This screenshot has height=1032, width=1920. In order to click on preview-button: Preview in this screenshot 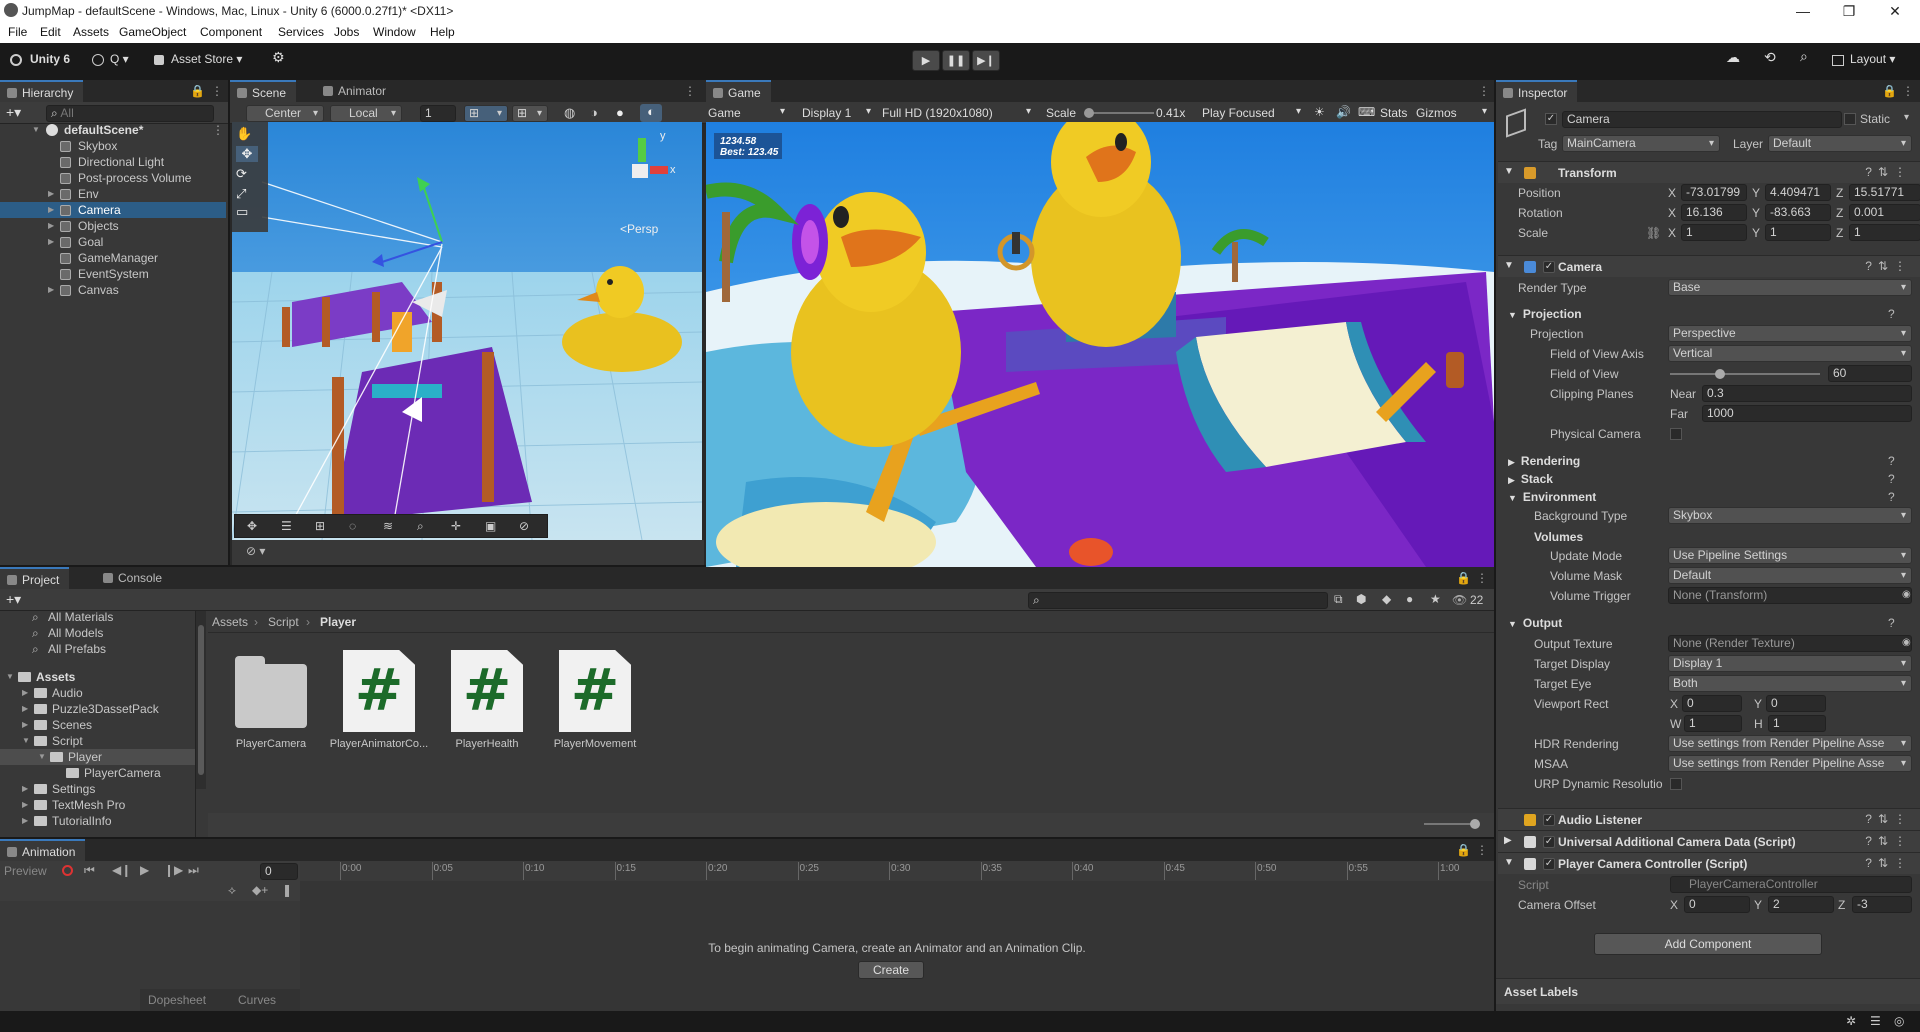, I will do `click(25, 871)`.